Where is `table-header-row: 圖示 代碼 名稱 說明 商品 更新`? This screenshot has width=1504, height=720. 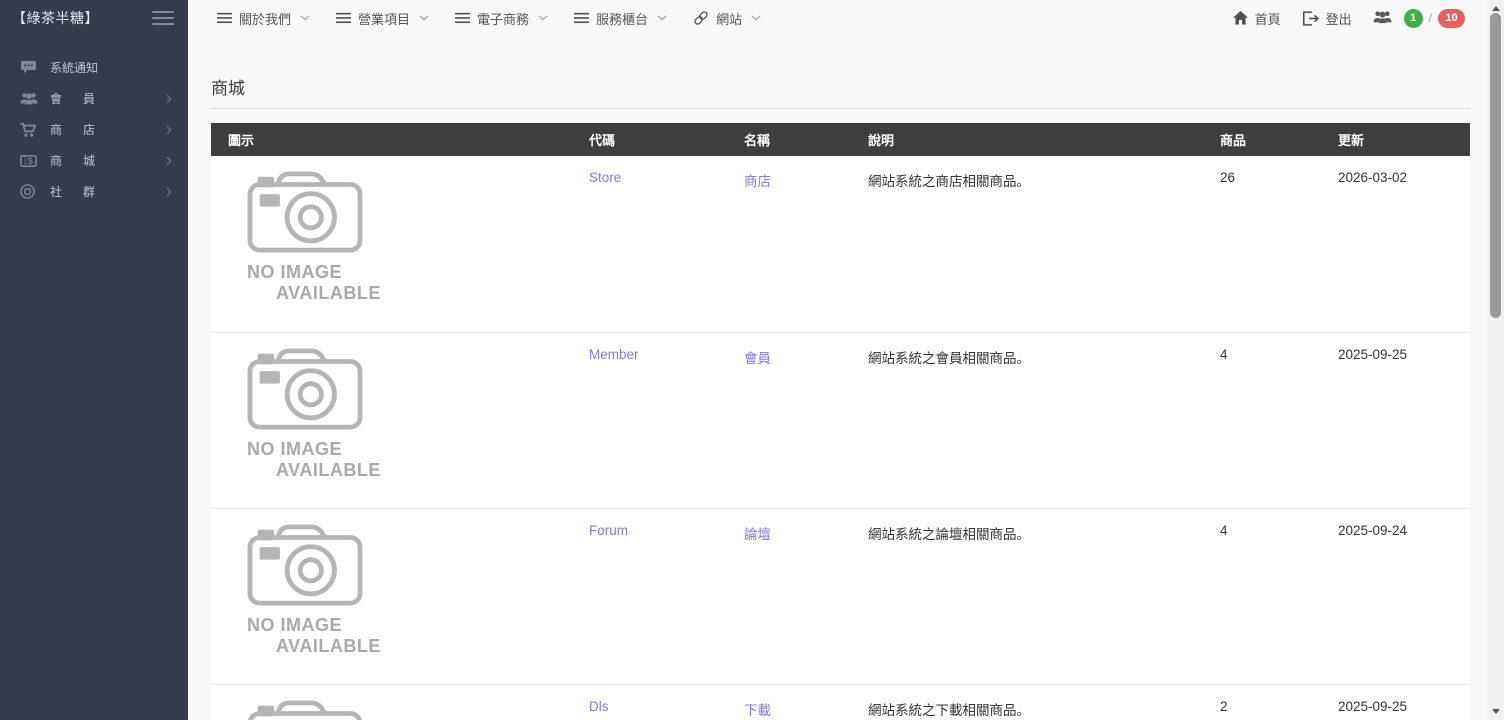
table-header-row: 圖示 代碼 名稱 說明 商品 更新 is located at coordinates (840, 139).